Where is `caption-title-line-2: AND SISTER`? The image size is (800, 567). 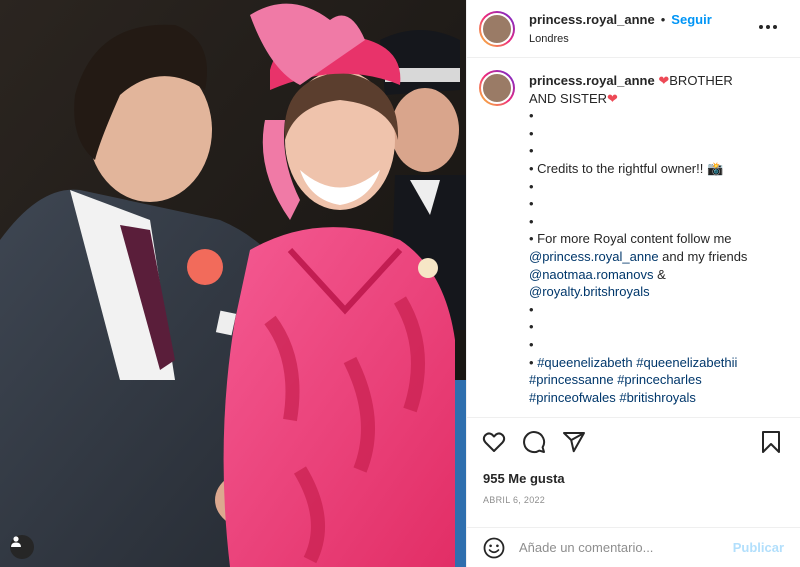
caption-title-line-2: AND SISTER is located at coordinates (568, 98).